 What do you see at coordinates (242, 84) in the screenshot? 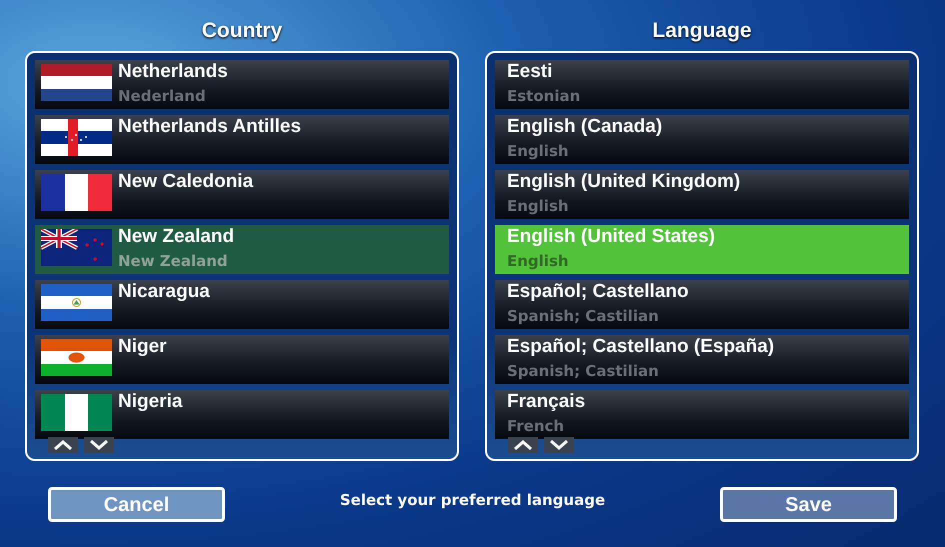
I see `list-item: Netherlands Nederland` at bounding box center [242, 84].